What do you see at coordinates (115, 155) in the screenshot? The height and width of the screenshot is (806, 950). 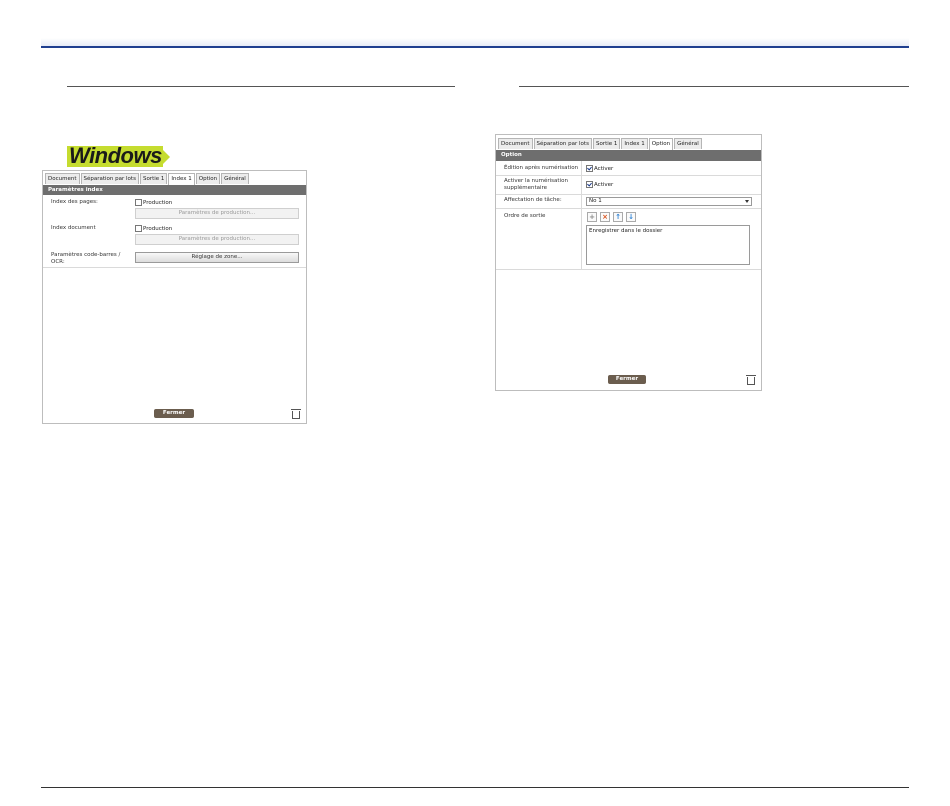 I see `windows-badge-text: Windows` at bounding box center [115, 155].